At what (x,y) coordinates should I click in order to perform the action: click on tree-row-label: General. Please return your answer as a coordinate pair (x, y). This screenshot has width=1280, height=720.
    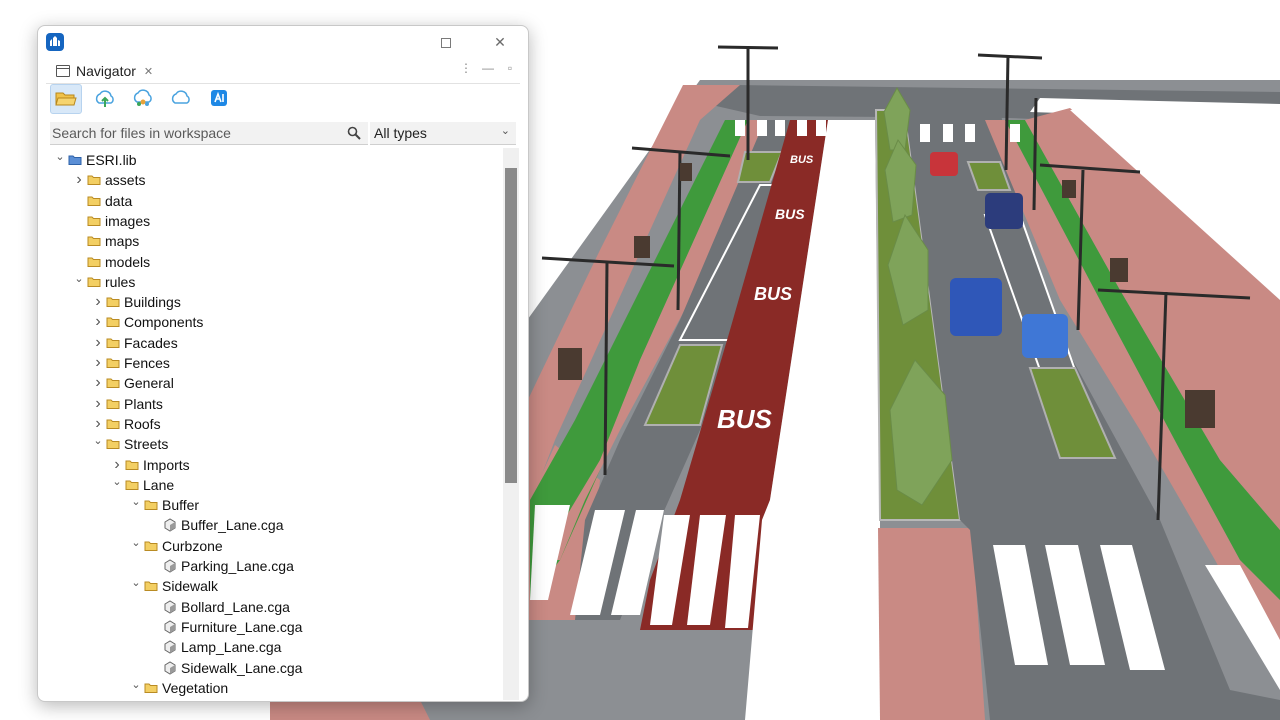
    Looking at the image, I should click on (149, 383).